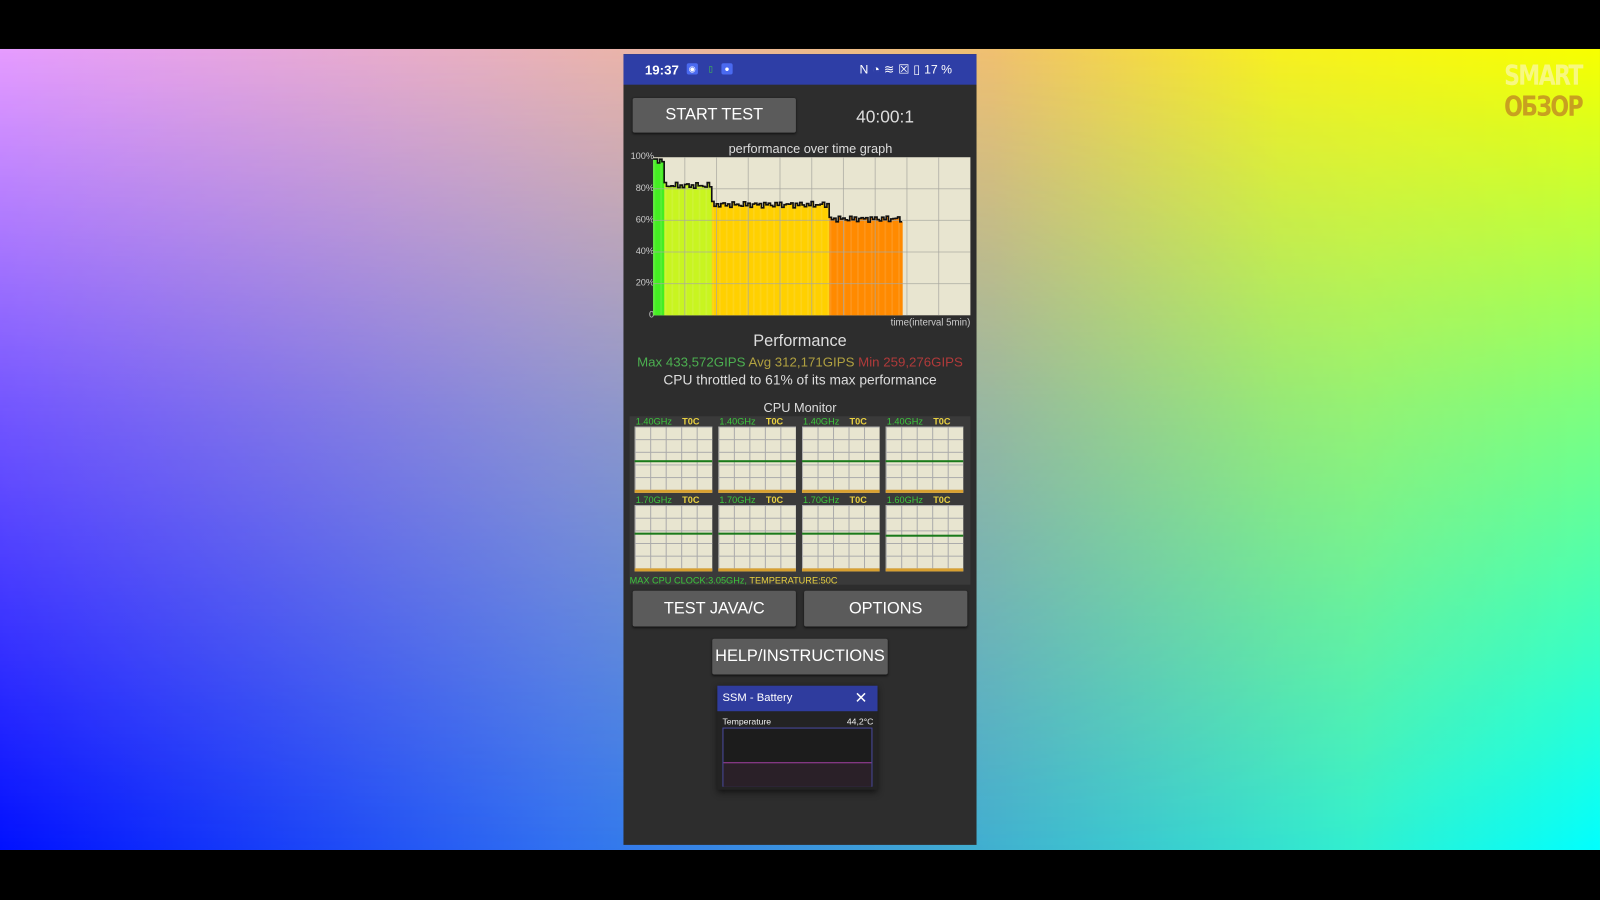 The width and height of the screenshot is (1600, 900). Describe the element at coordinates (645, 187) in the screenshot. I see `y-tick-label: 80%` at that location.